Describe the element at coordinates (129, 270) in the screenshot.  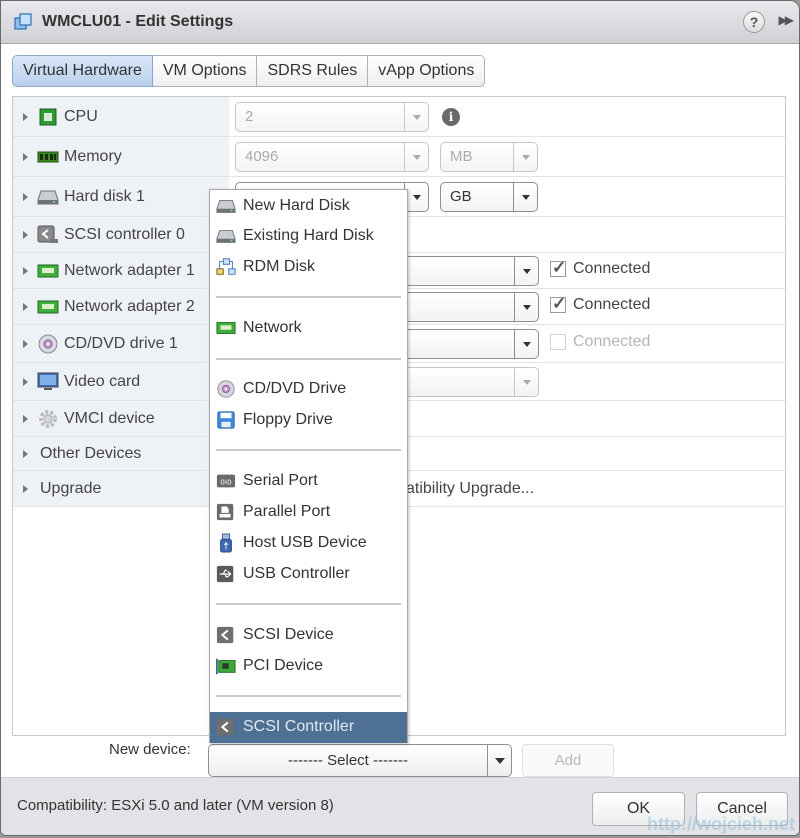
I see `network-adapter-1-label: Network adapter 1` at that location.